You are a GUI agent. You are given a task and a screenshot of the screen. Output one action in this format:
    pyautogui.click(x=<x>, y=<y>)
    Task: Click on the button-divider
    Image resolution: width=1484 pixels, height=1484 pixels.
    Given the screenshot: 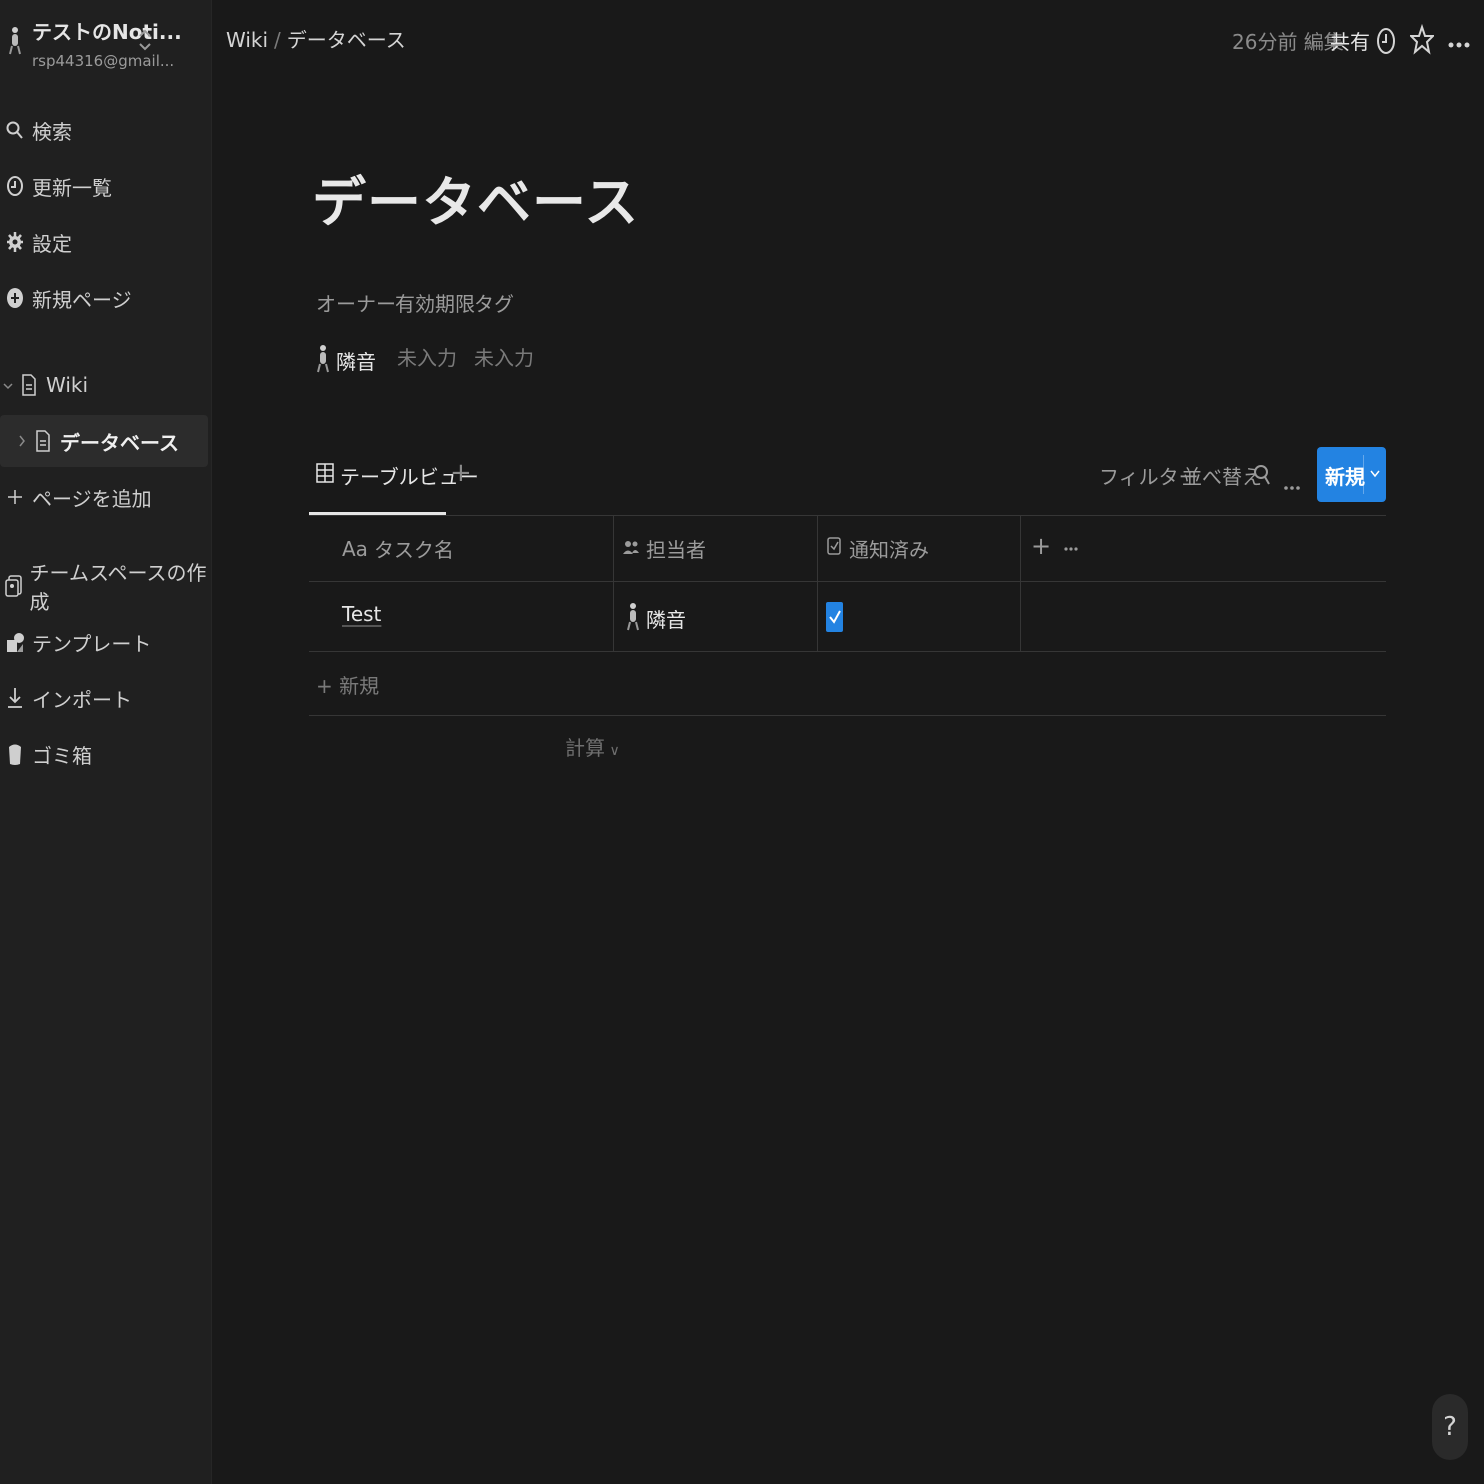 What is the action you would take?
    pyautogui.click(x=1363, y=474)
    